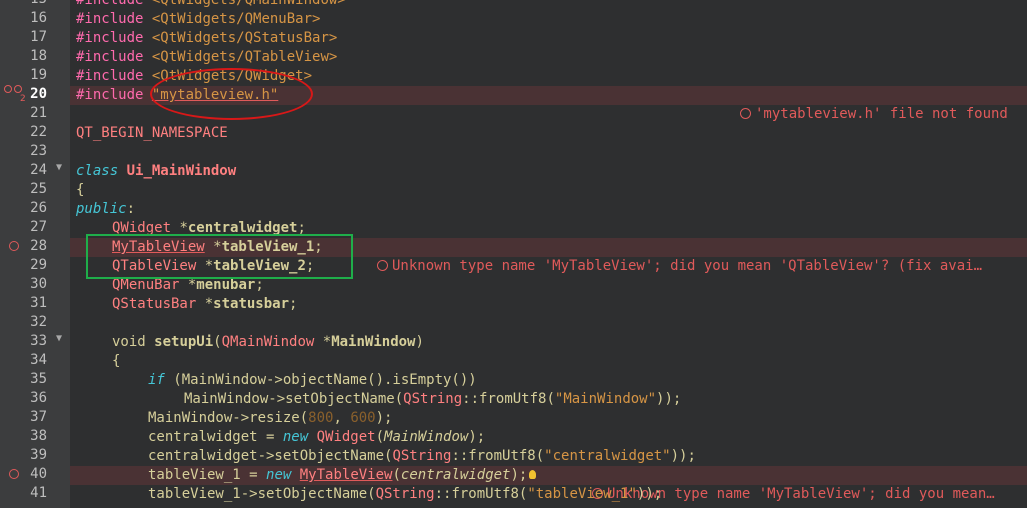  What do you see at coordinates (38, 227) in the screenshot?
I see `line-number: 27` at bounding box center [38, 227].